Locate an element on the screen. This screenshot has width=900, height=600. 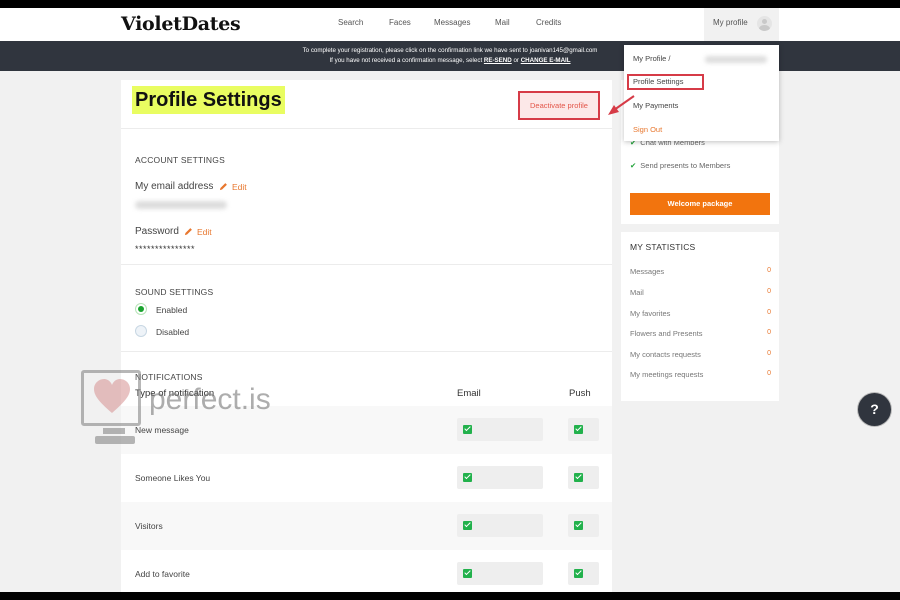
notification-row: New message is located at coordinates (366, 430).